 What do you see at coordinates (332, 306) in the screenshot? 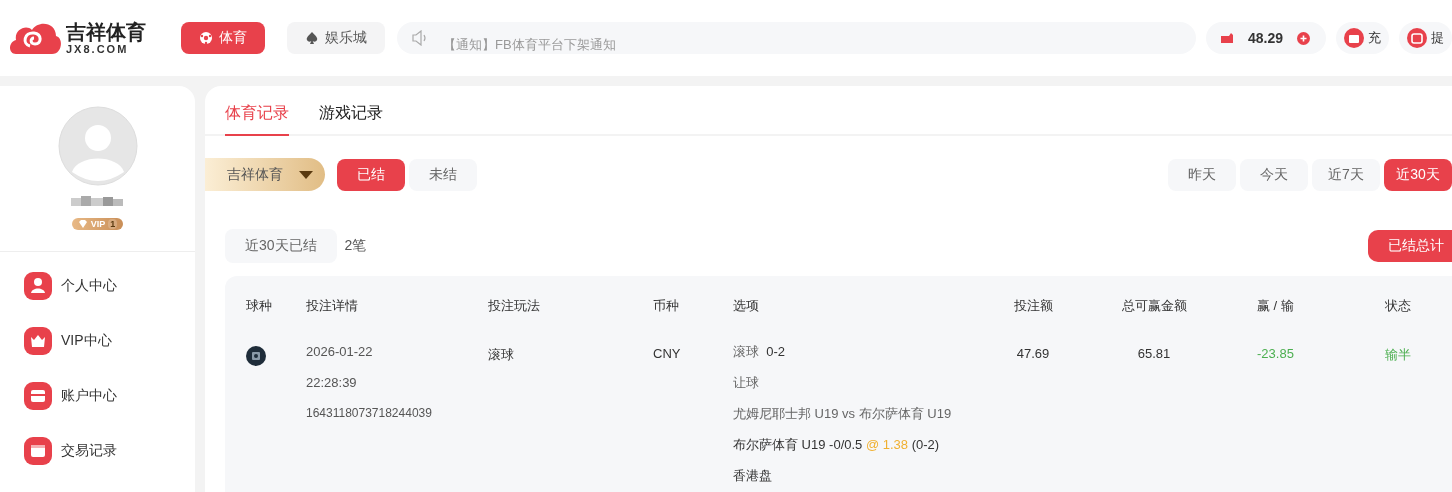
I see `column-header: 投注详情` at bounding box center [332, 306].